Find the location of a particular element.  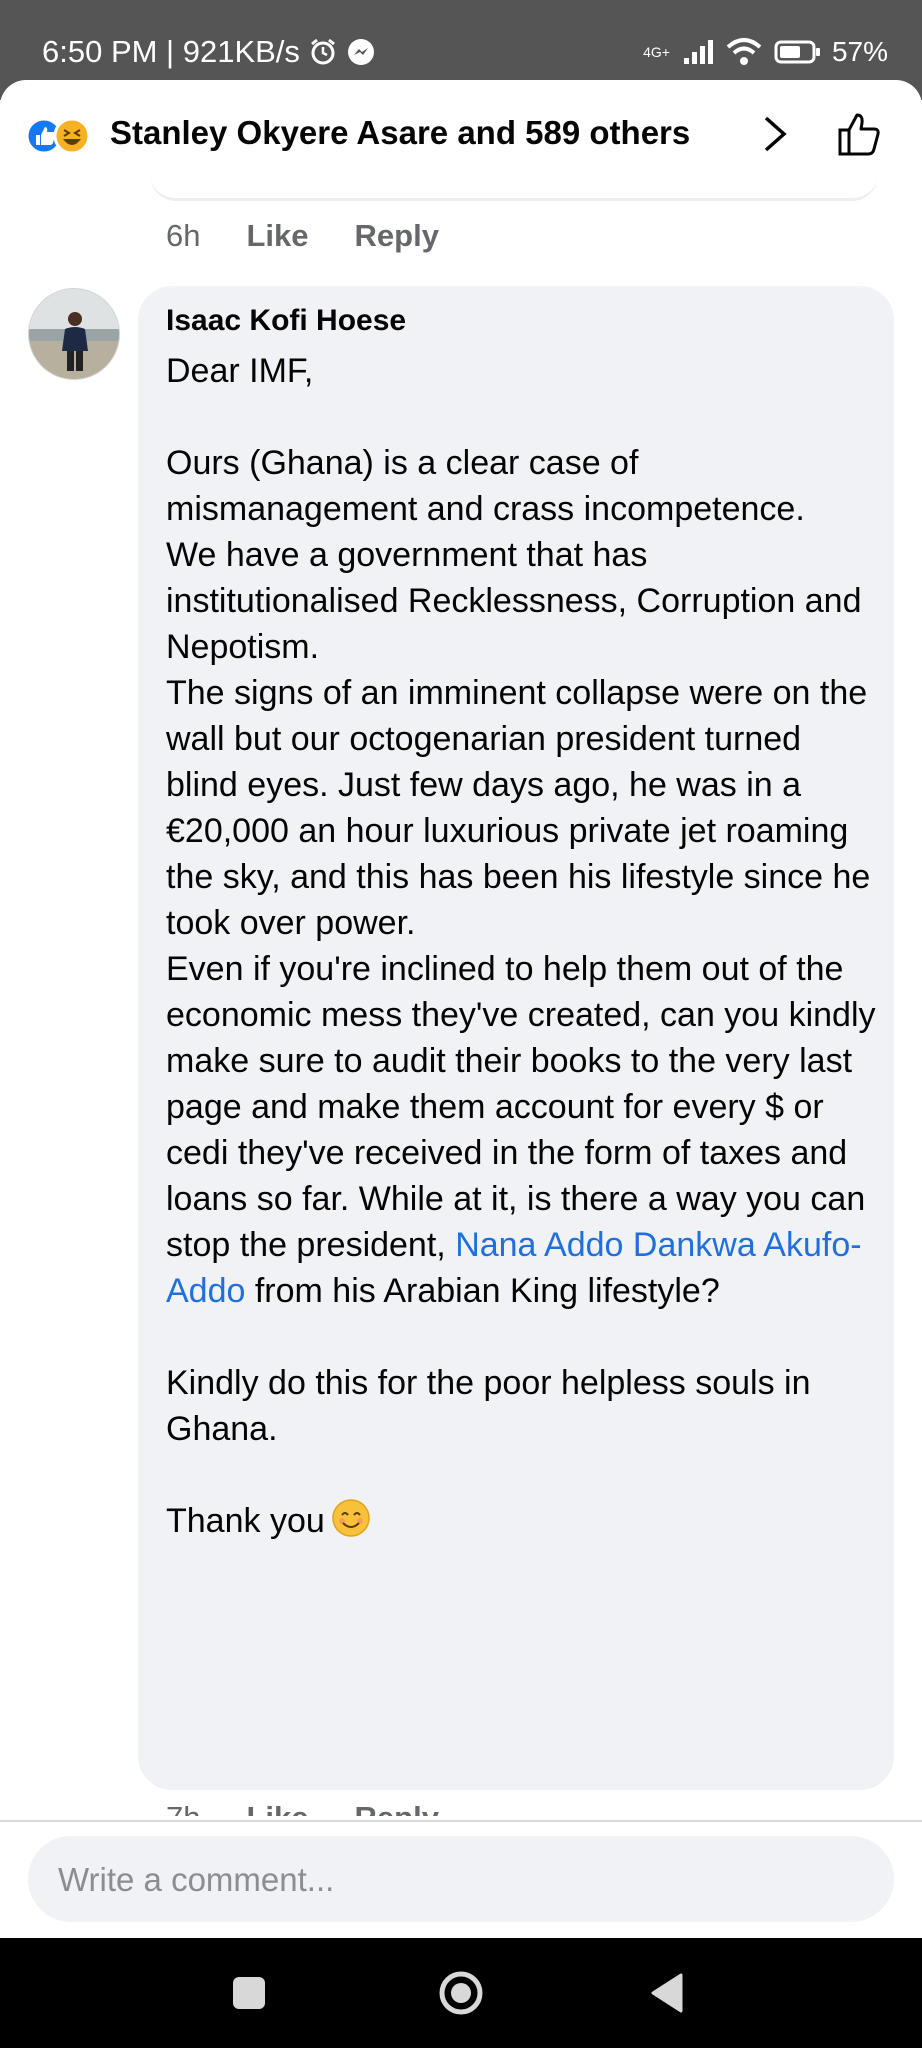

circle-icon is located at coordinates (461, 1993).